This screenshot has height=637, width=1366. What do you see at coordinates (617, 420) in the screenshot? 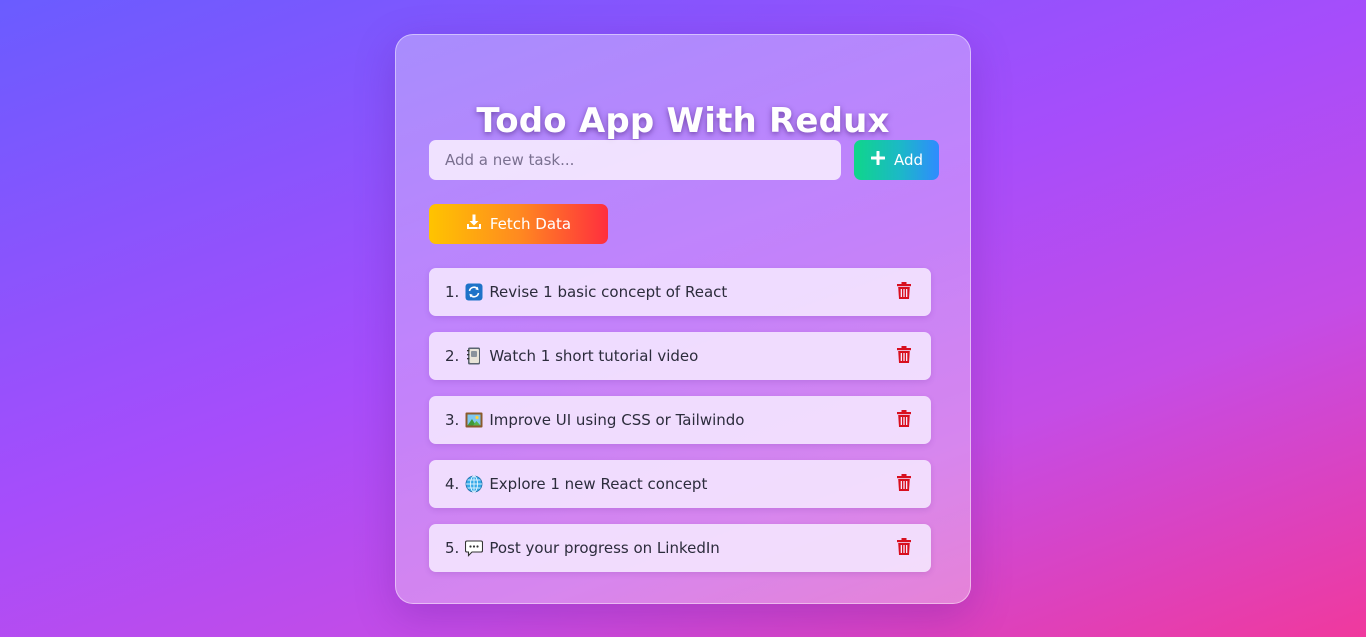
I see `todo-text: Improve UI using CSS or Tailwindo` at bounding box center [617, 420].